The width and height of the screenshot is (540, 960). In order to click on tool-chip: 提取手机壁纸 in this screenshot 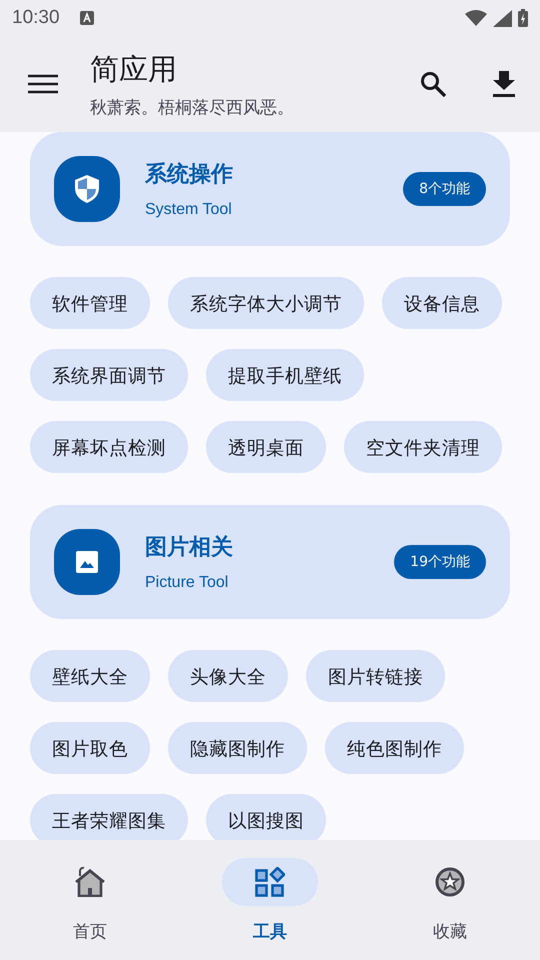, I will do `click(285, 375)`.